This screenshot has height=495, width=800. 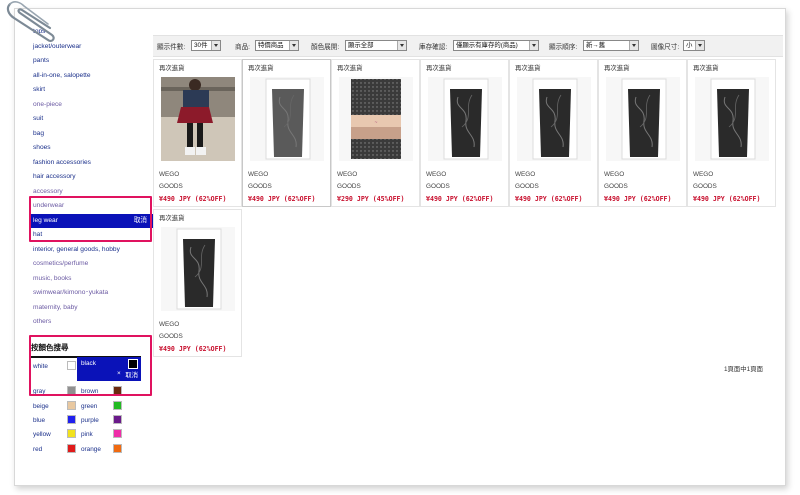 I want to click on color-row: blue purple, so click(x=86, y=421).